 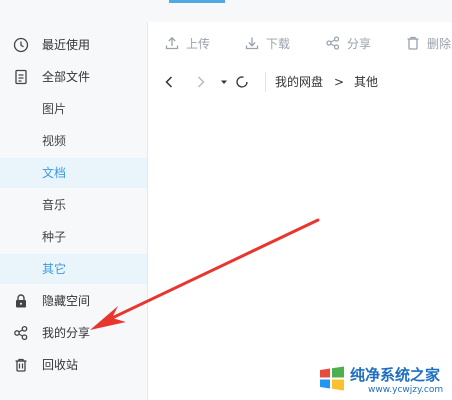 I want to click on windows-logo-icon, so click(x=332, y=378).